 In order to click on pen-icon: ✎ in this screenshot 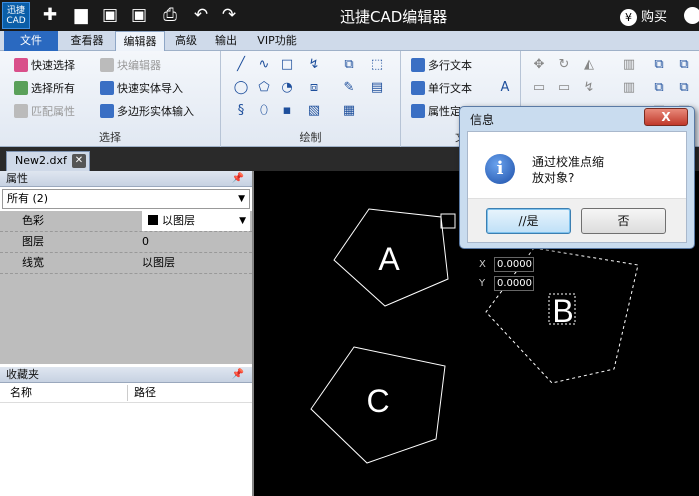, I will do `click(349, 88)`.